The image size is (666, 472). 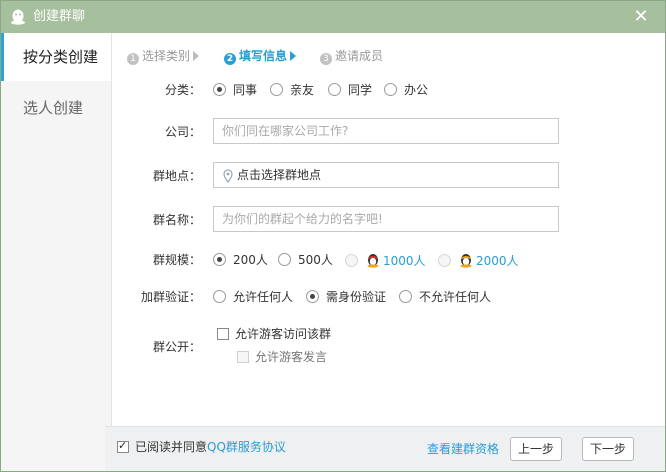 I want to click on close-icon: ✕, so click(x=641, y=17).